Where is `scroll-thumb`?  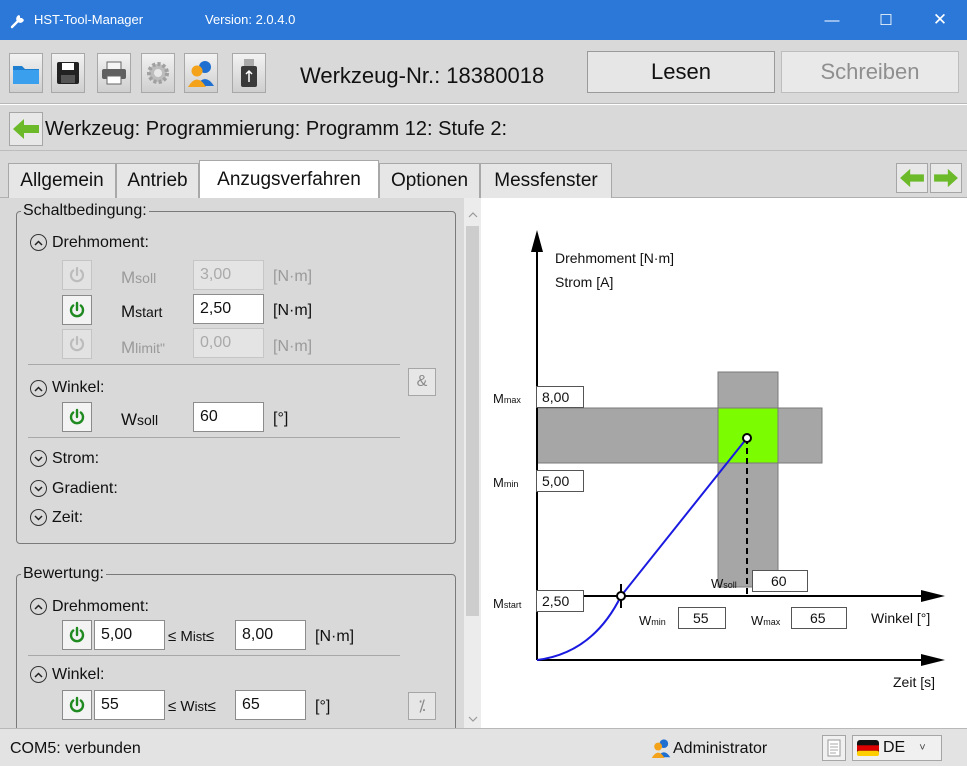 scroll-thumb is located at coordinates (472, 421).